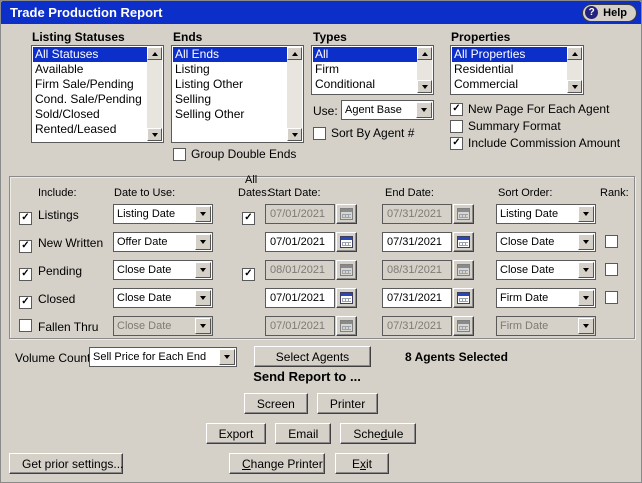 Image resolution: width=642 pixels, height=483 pixels. Describe the element at coordinates (586, 270) in the screenshot. I see `dropdown-arrow-icon` at that location.